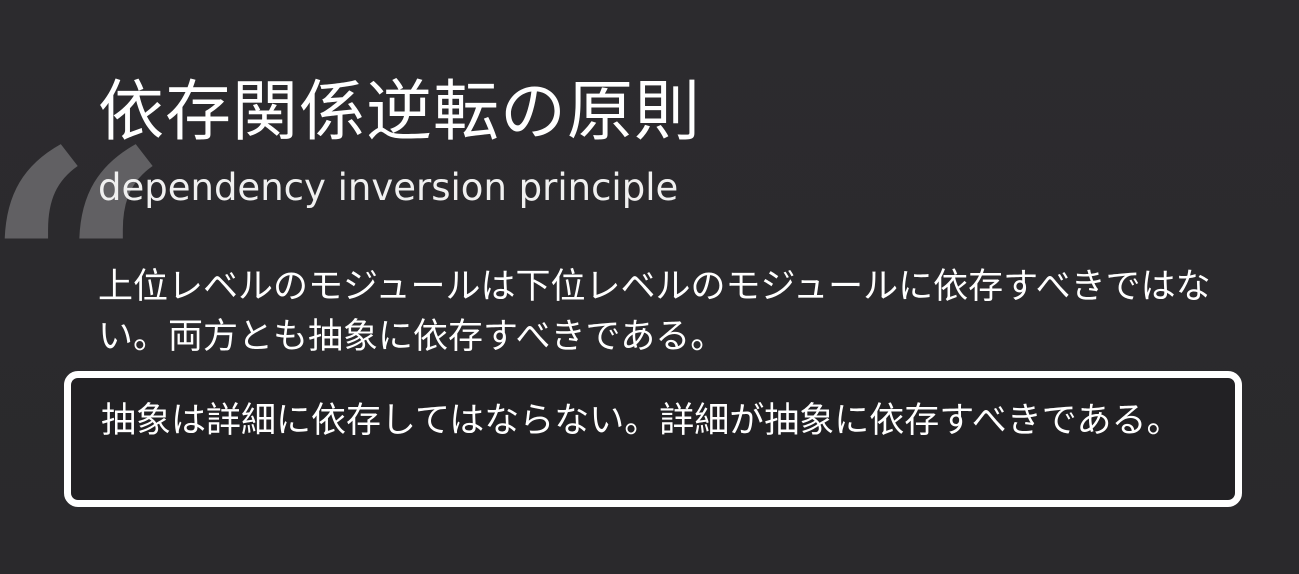  I want to click on highlight-statement: 抽象は詳細に依存してはならない。詳細が抽象に依存すべきである。, so click(641, 421).